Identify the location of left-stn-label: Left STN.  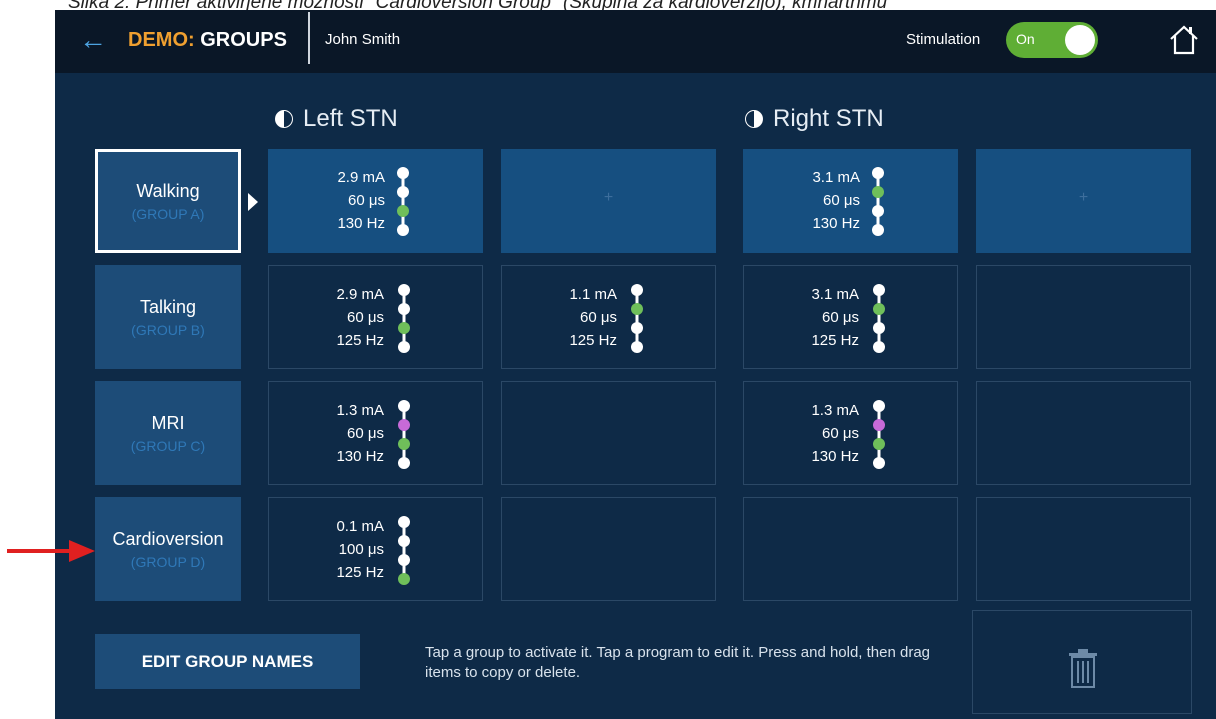
(350, 118).